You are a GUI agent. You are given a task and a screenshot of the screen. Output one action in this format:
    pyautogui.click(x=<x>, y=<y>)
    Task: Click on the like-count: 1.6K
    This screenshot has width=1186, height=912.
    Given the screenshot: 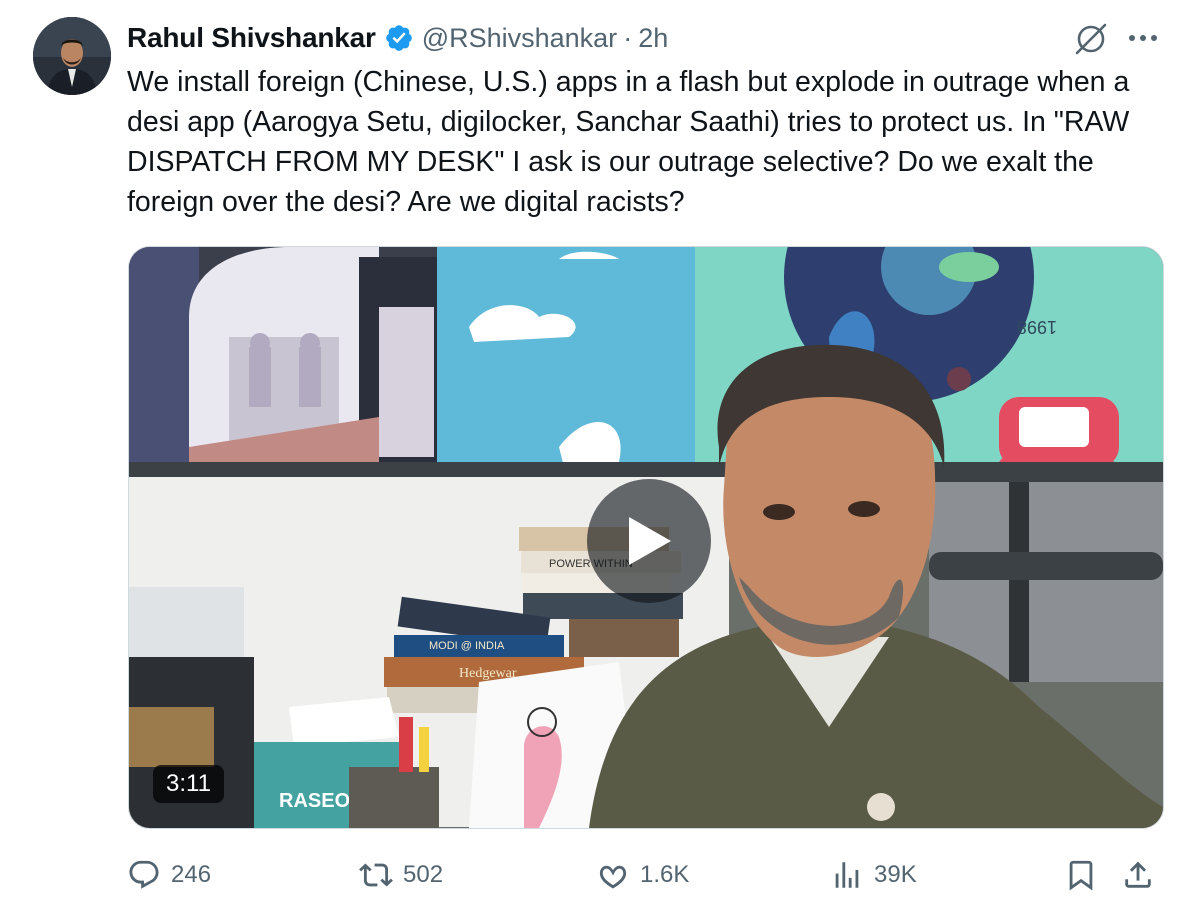 What is the action you would take?
    pyautogui.click(x=665, y=874)
    